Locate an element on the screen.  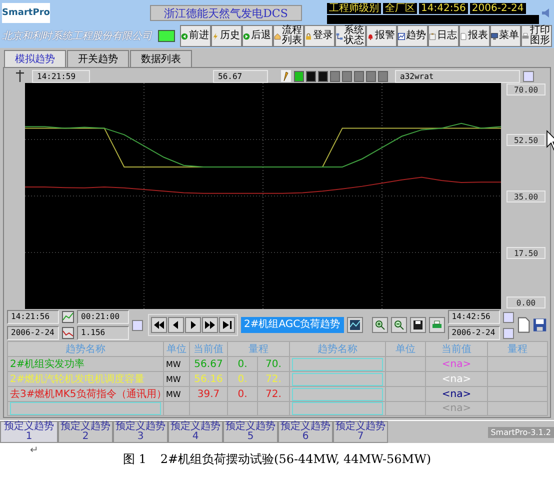
time-field: 14:42:56 is located at coordinates (474, 317).